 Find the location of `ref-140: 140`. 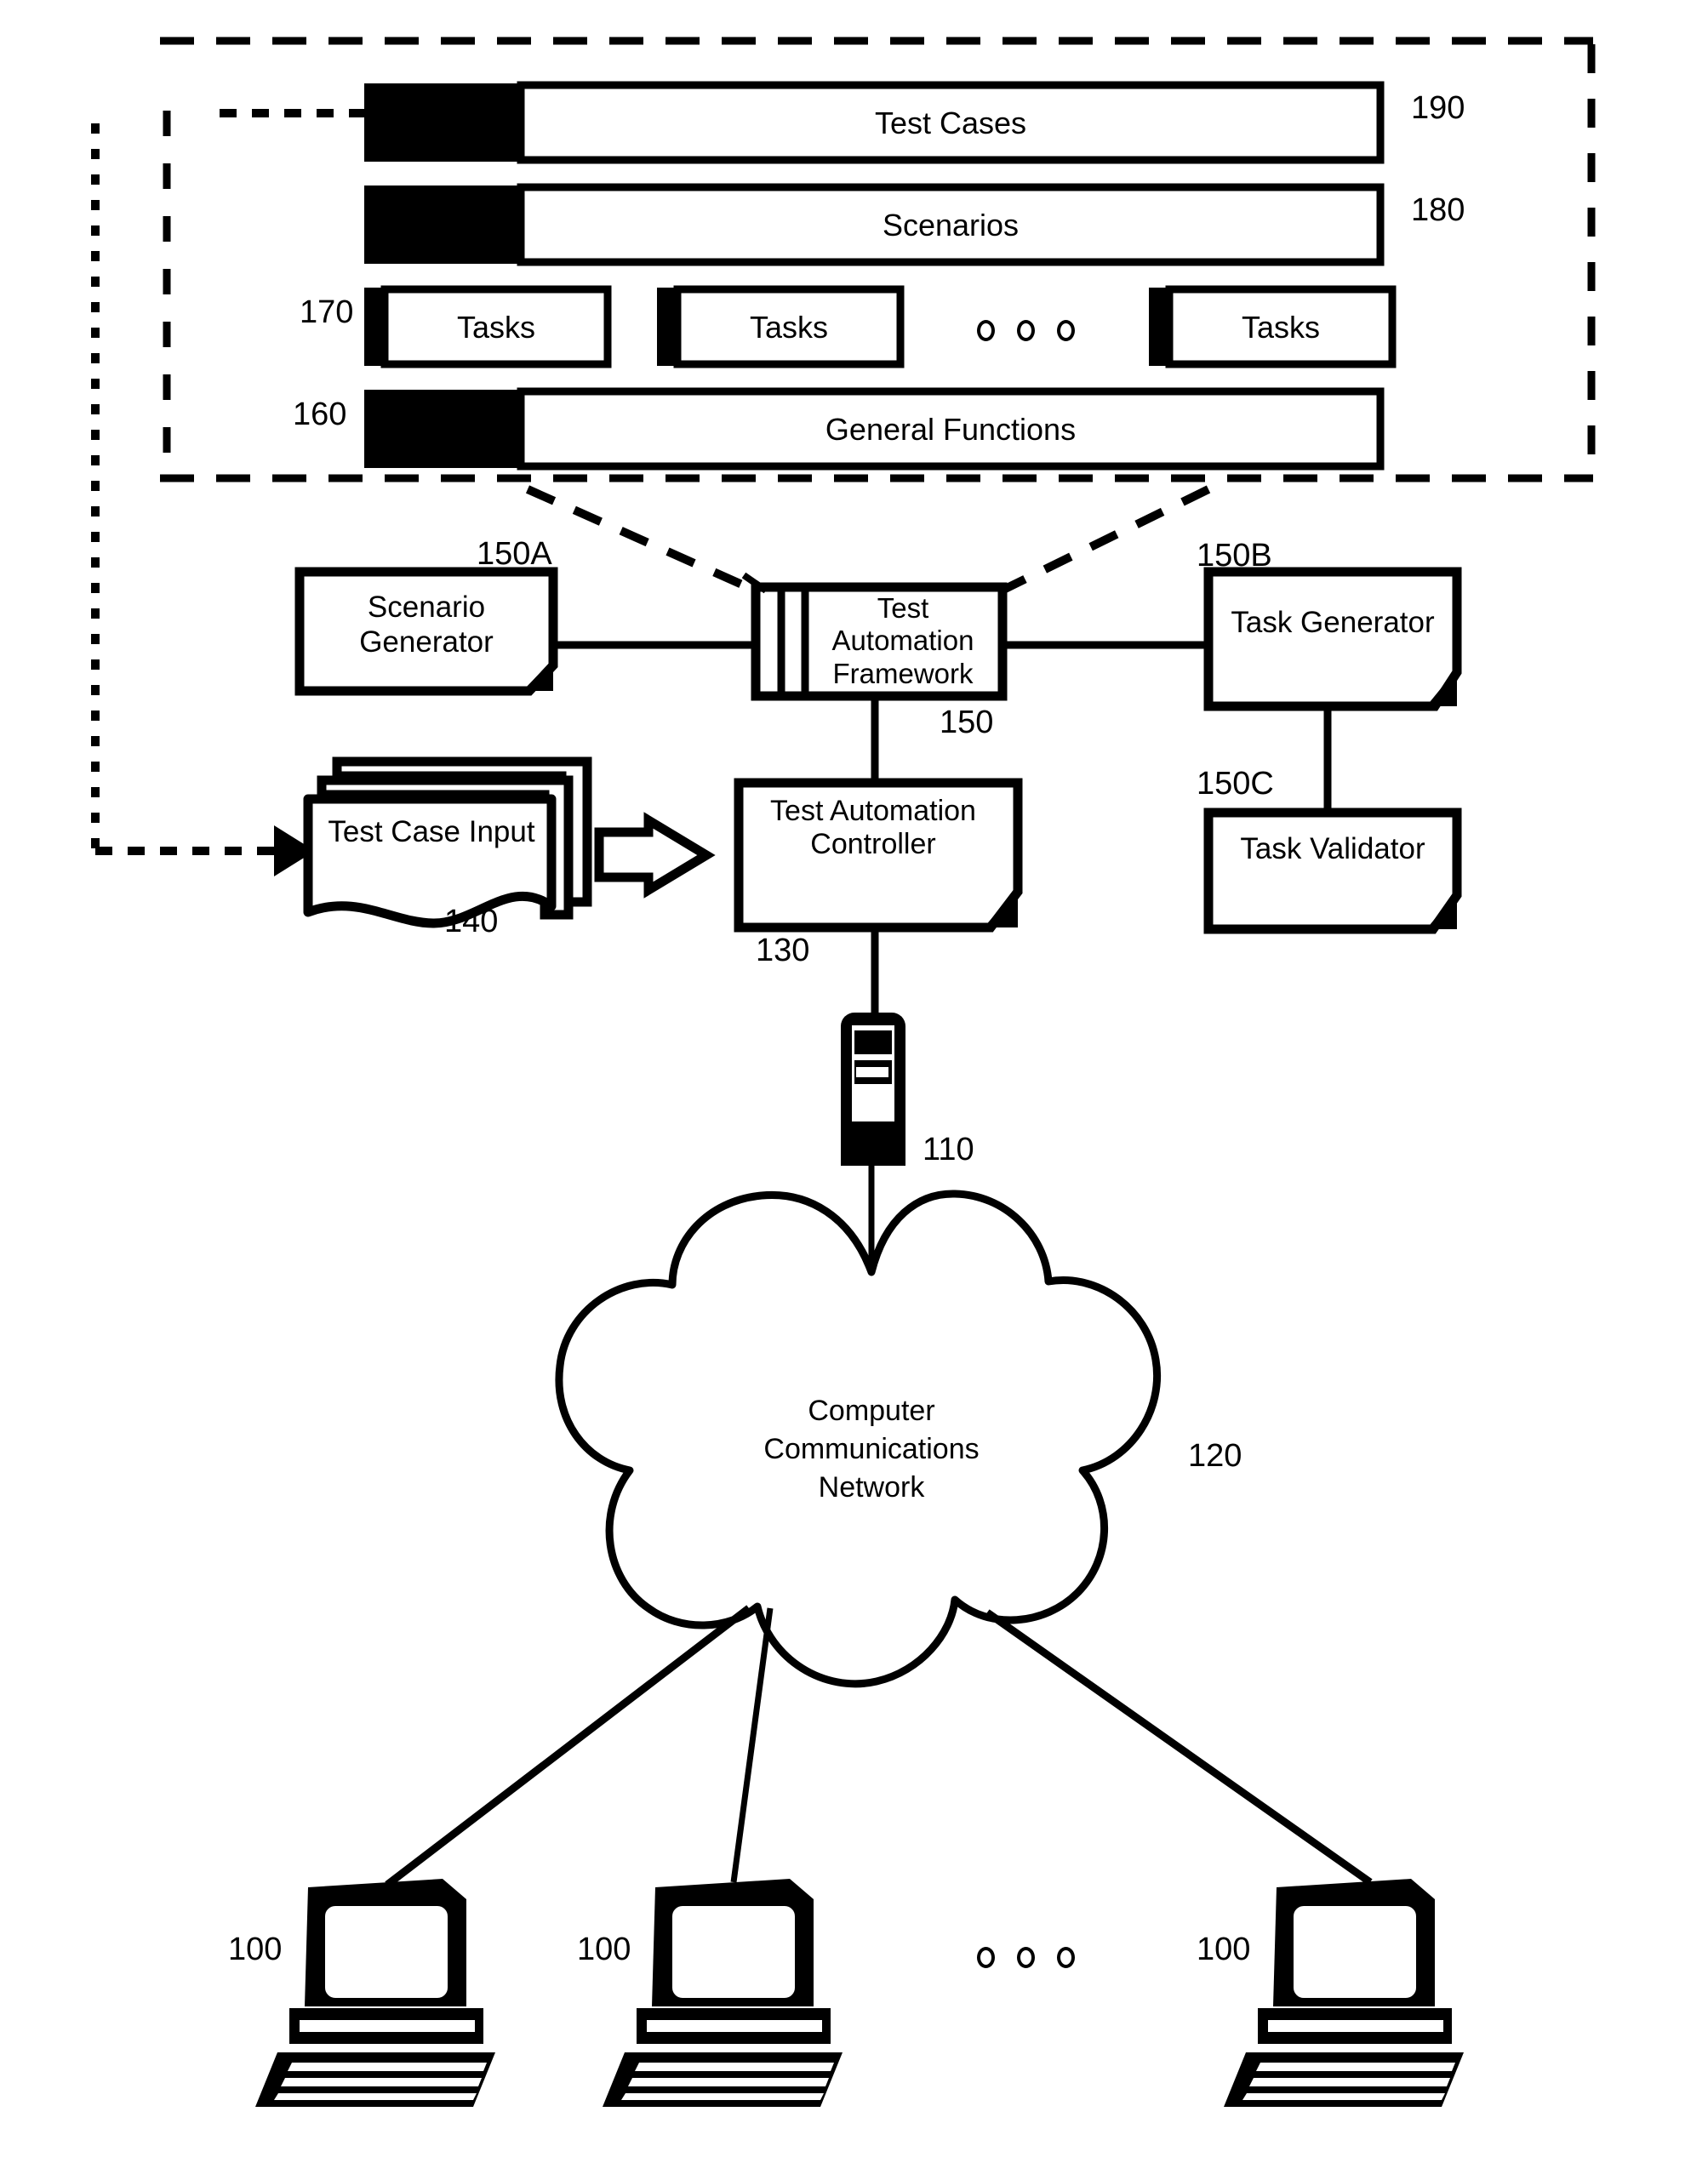

ref-140: 140 is located at coordinates (471, 921).